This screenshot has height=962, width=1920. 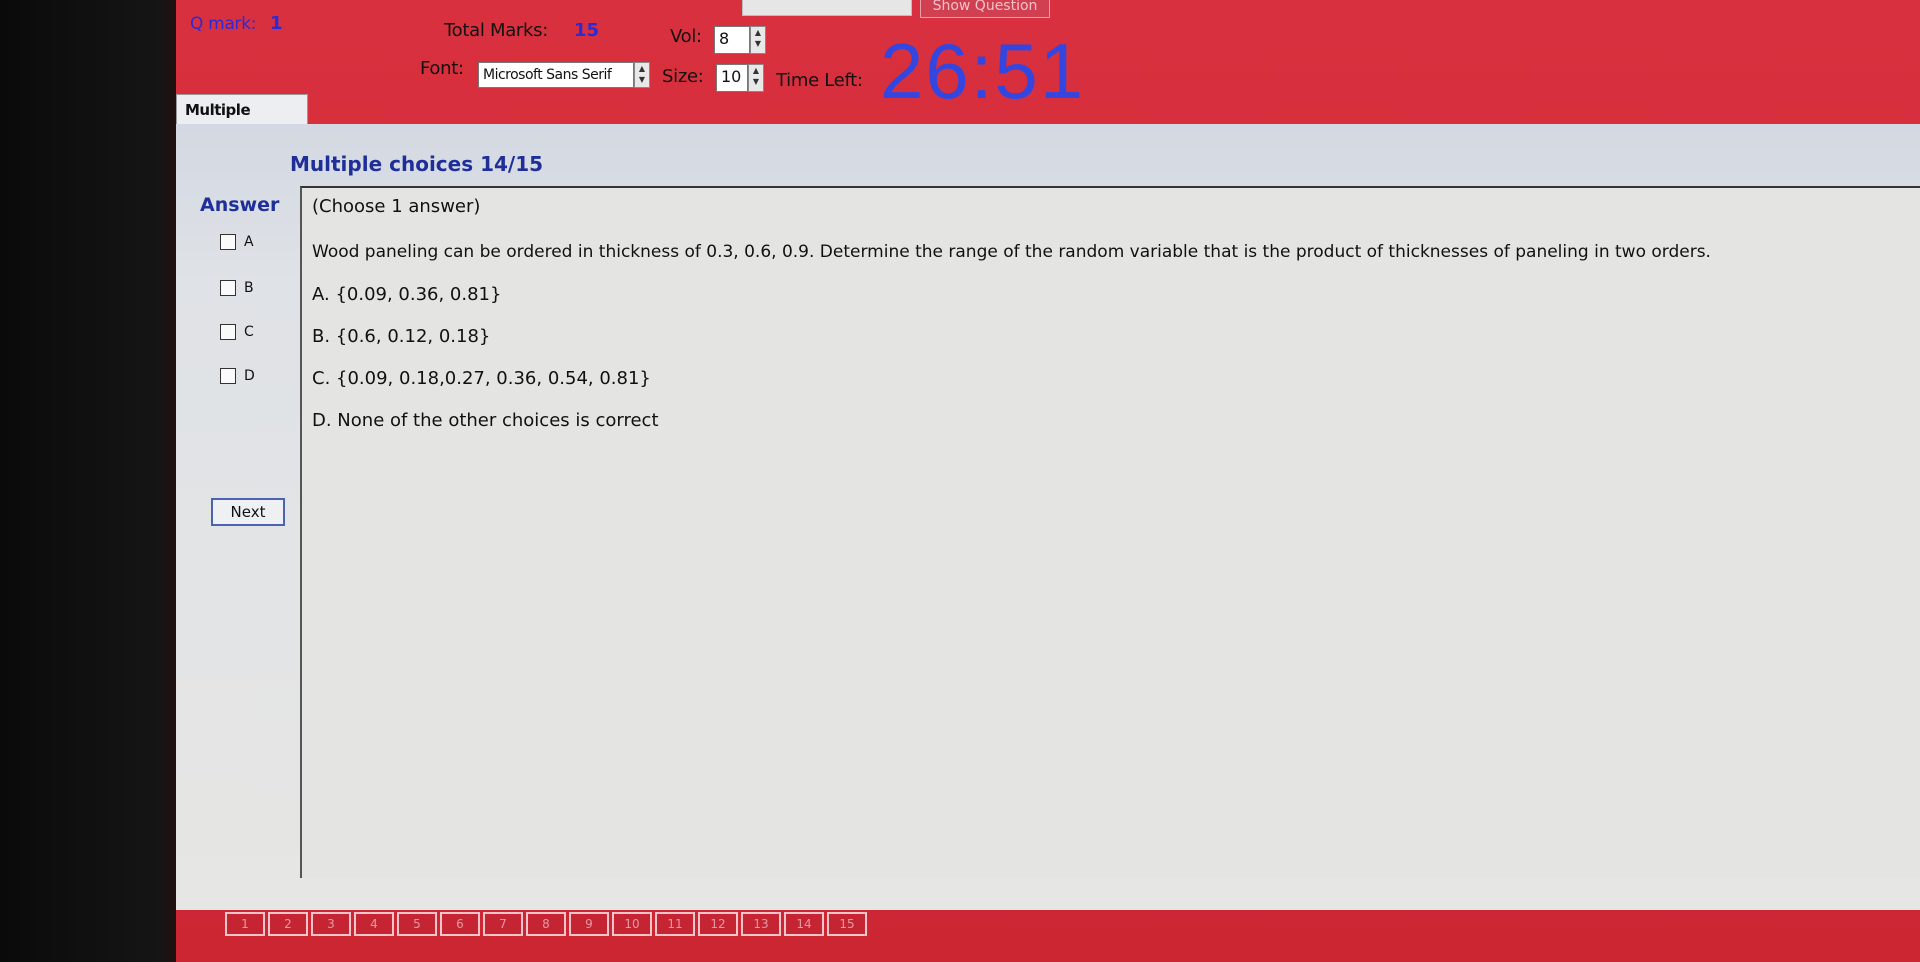 What do you see at coordinates (374, 924) in the screenshot?
I see `question-nav-button: 4` at bounding box center [374, 924].